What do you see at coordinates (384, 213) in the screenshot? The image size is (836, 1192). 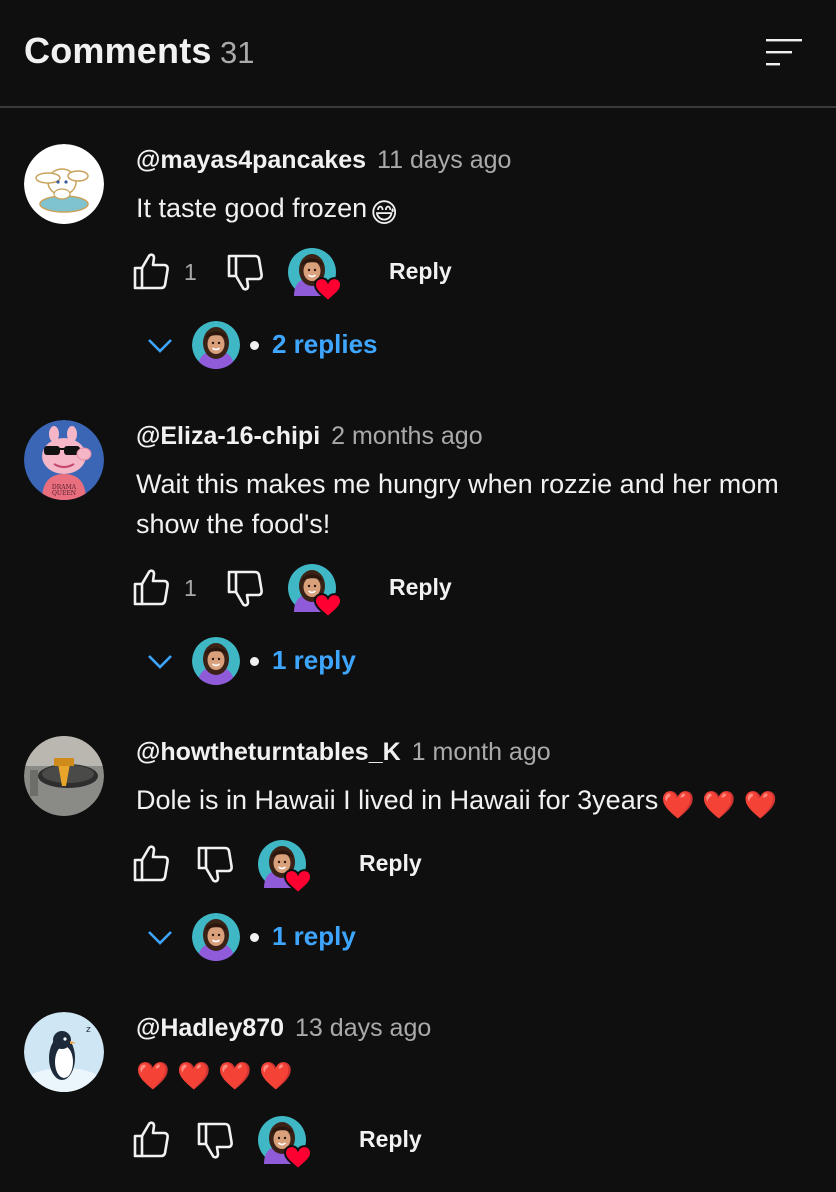 I see `sweat-smile-emoji: 😅` at bounding box center [384, 213].